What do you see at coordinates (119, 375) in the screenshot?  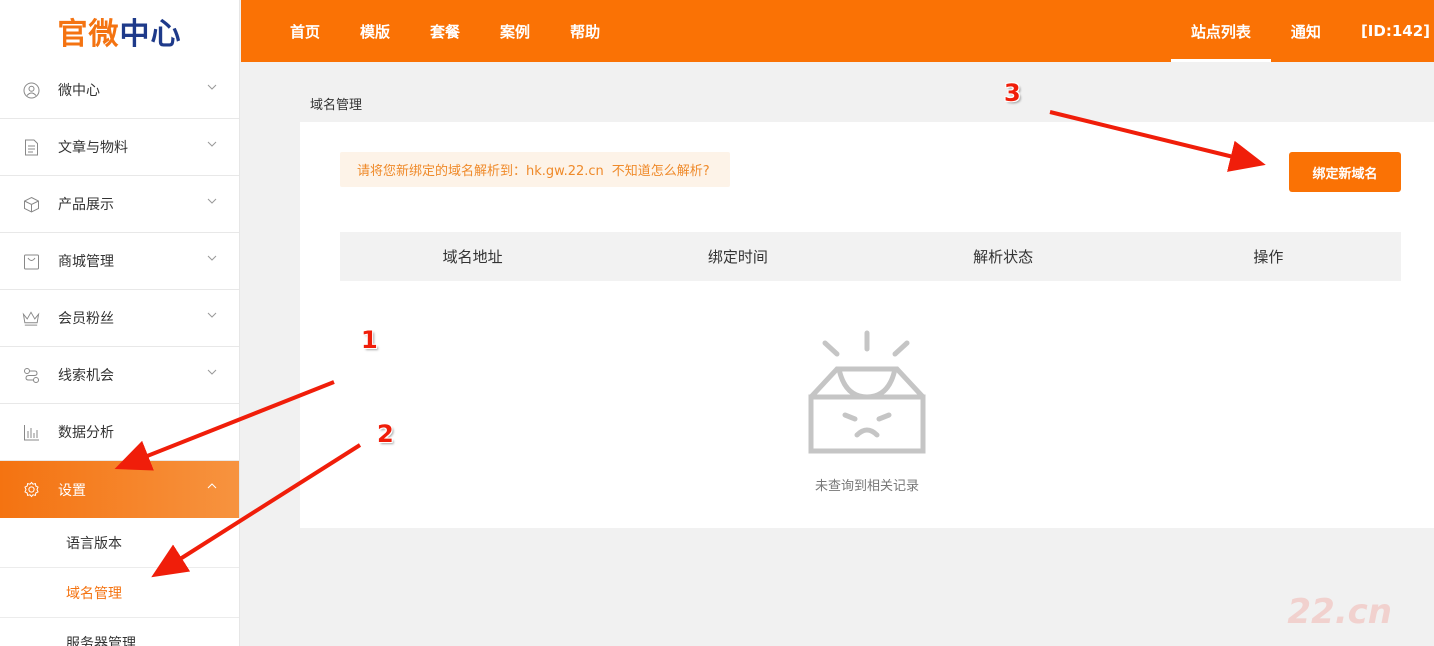 I see `sidebar-item-leads: 线索机会` at bounding box center [119, 375].